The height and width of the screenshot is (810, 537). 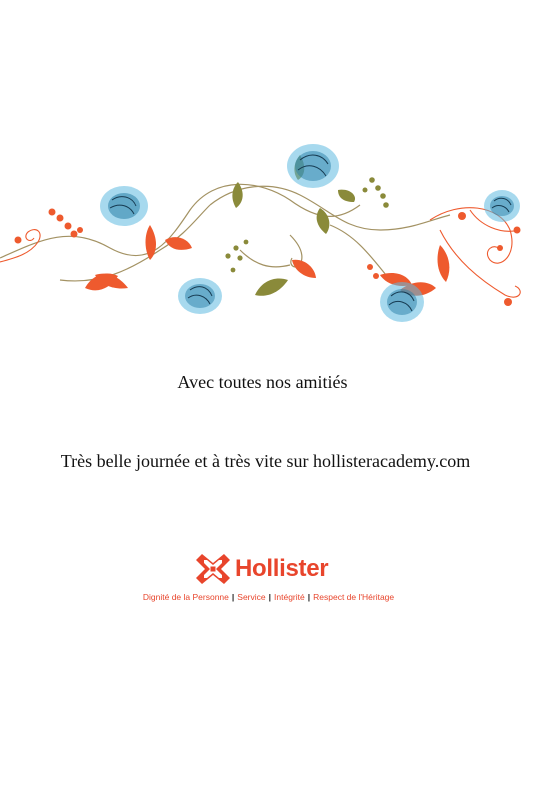 What do you see at coordinates (354, 597) in the screenshot?
I see `value-heritage: Respect de l'Héritage` at bounding box center [354, 597].